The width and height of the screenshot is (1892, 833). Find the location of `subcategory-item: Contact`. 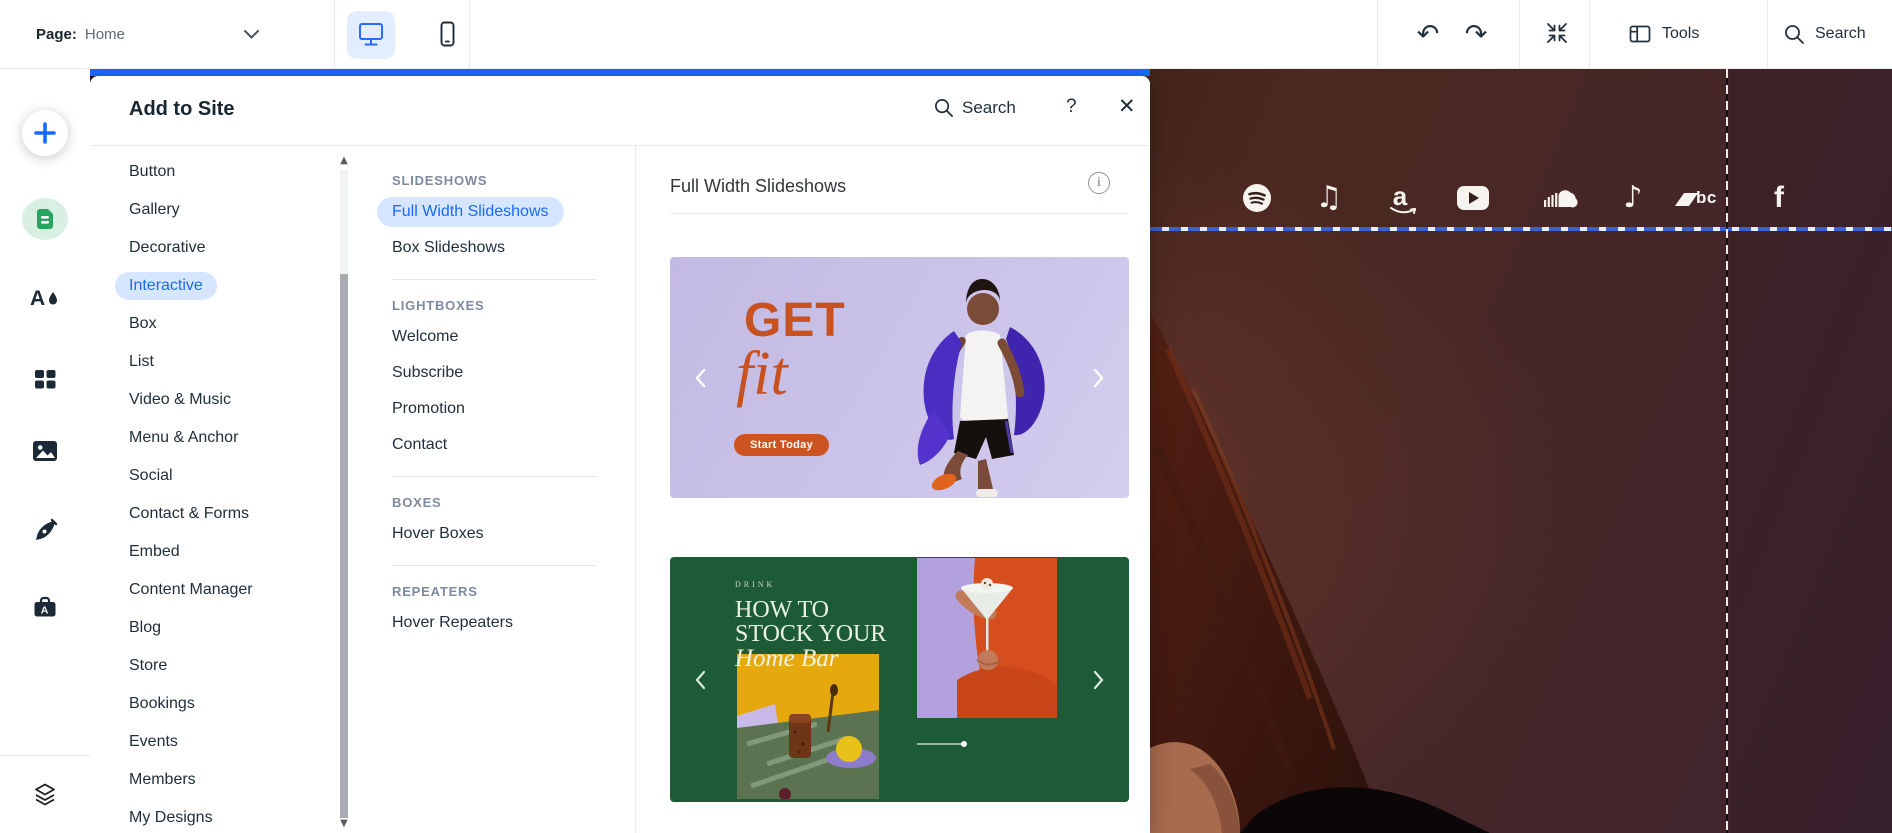

subcategory-item: Contact is located at coordinates (513, 445).